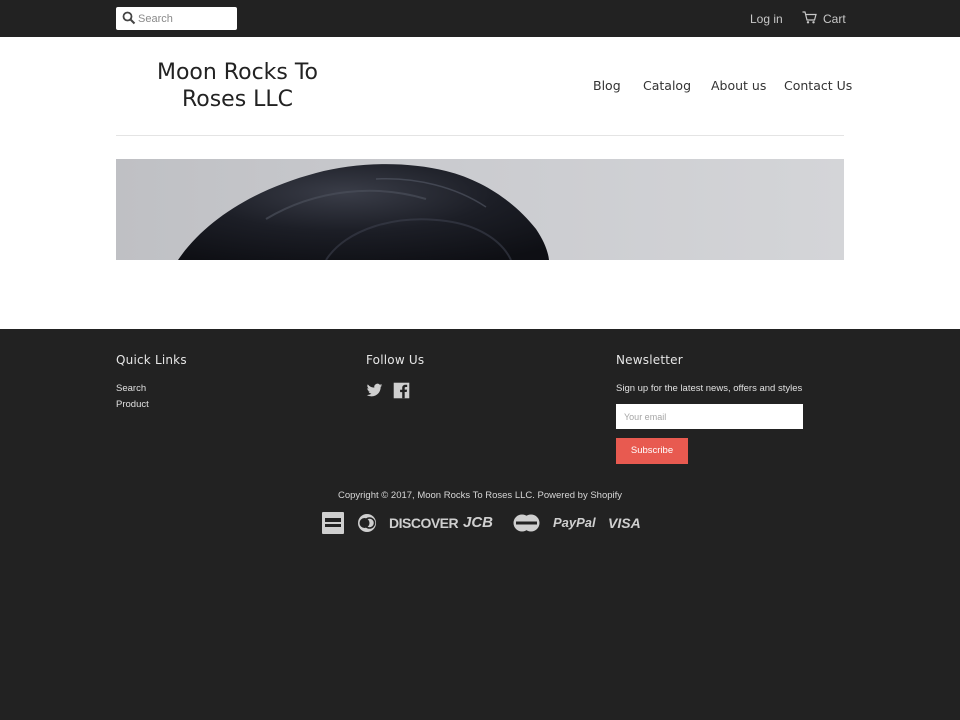 The width and height of the screenshot is (960, 720). I want to click on search-icon, so click(129, 18).